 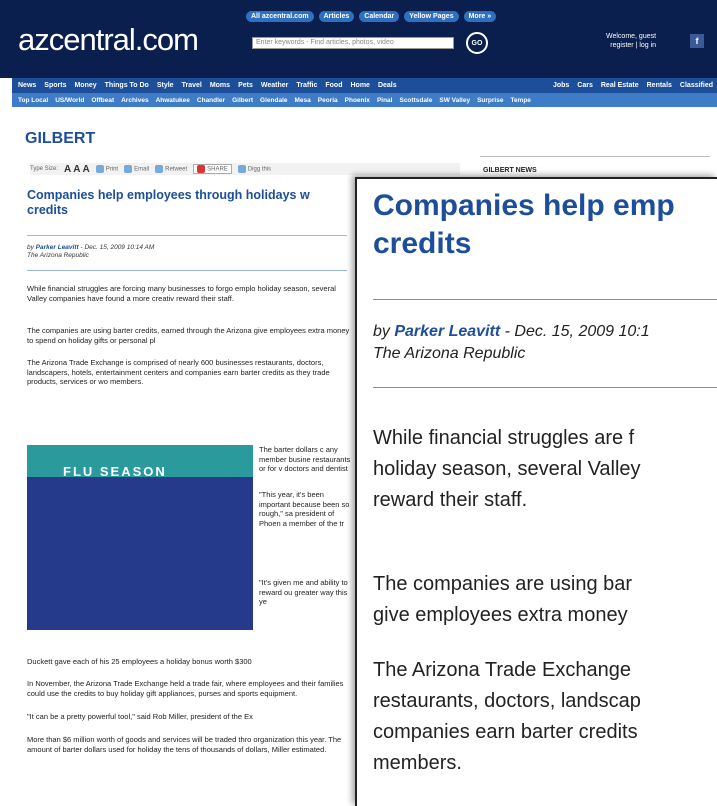 I want to click on nav-item: Moms, so click(x=220, y=85).